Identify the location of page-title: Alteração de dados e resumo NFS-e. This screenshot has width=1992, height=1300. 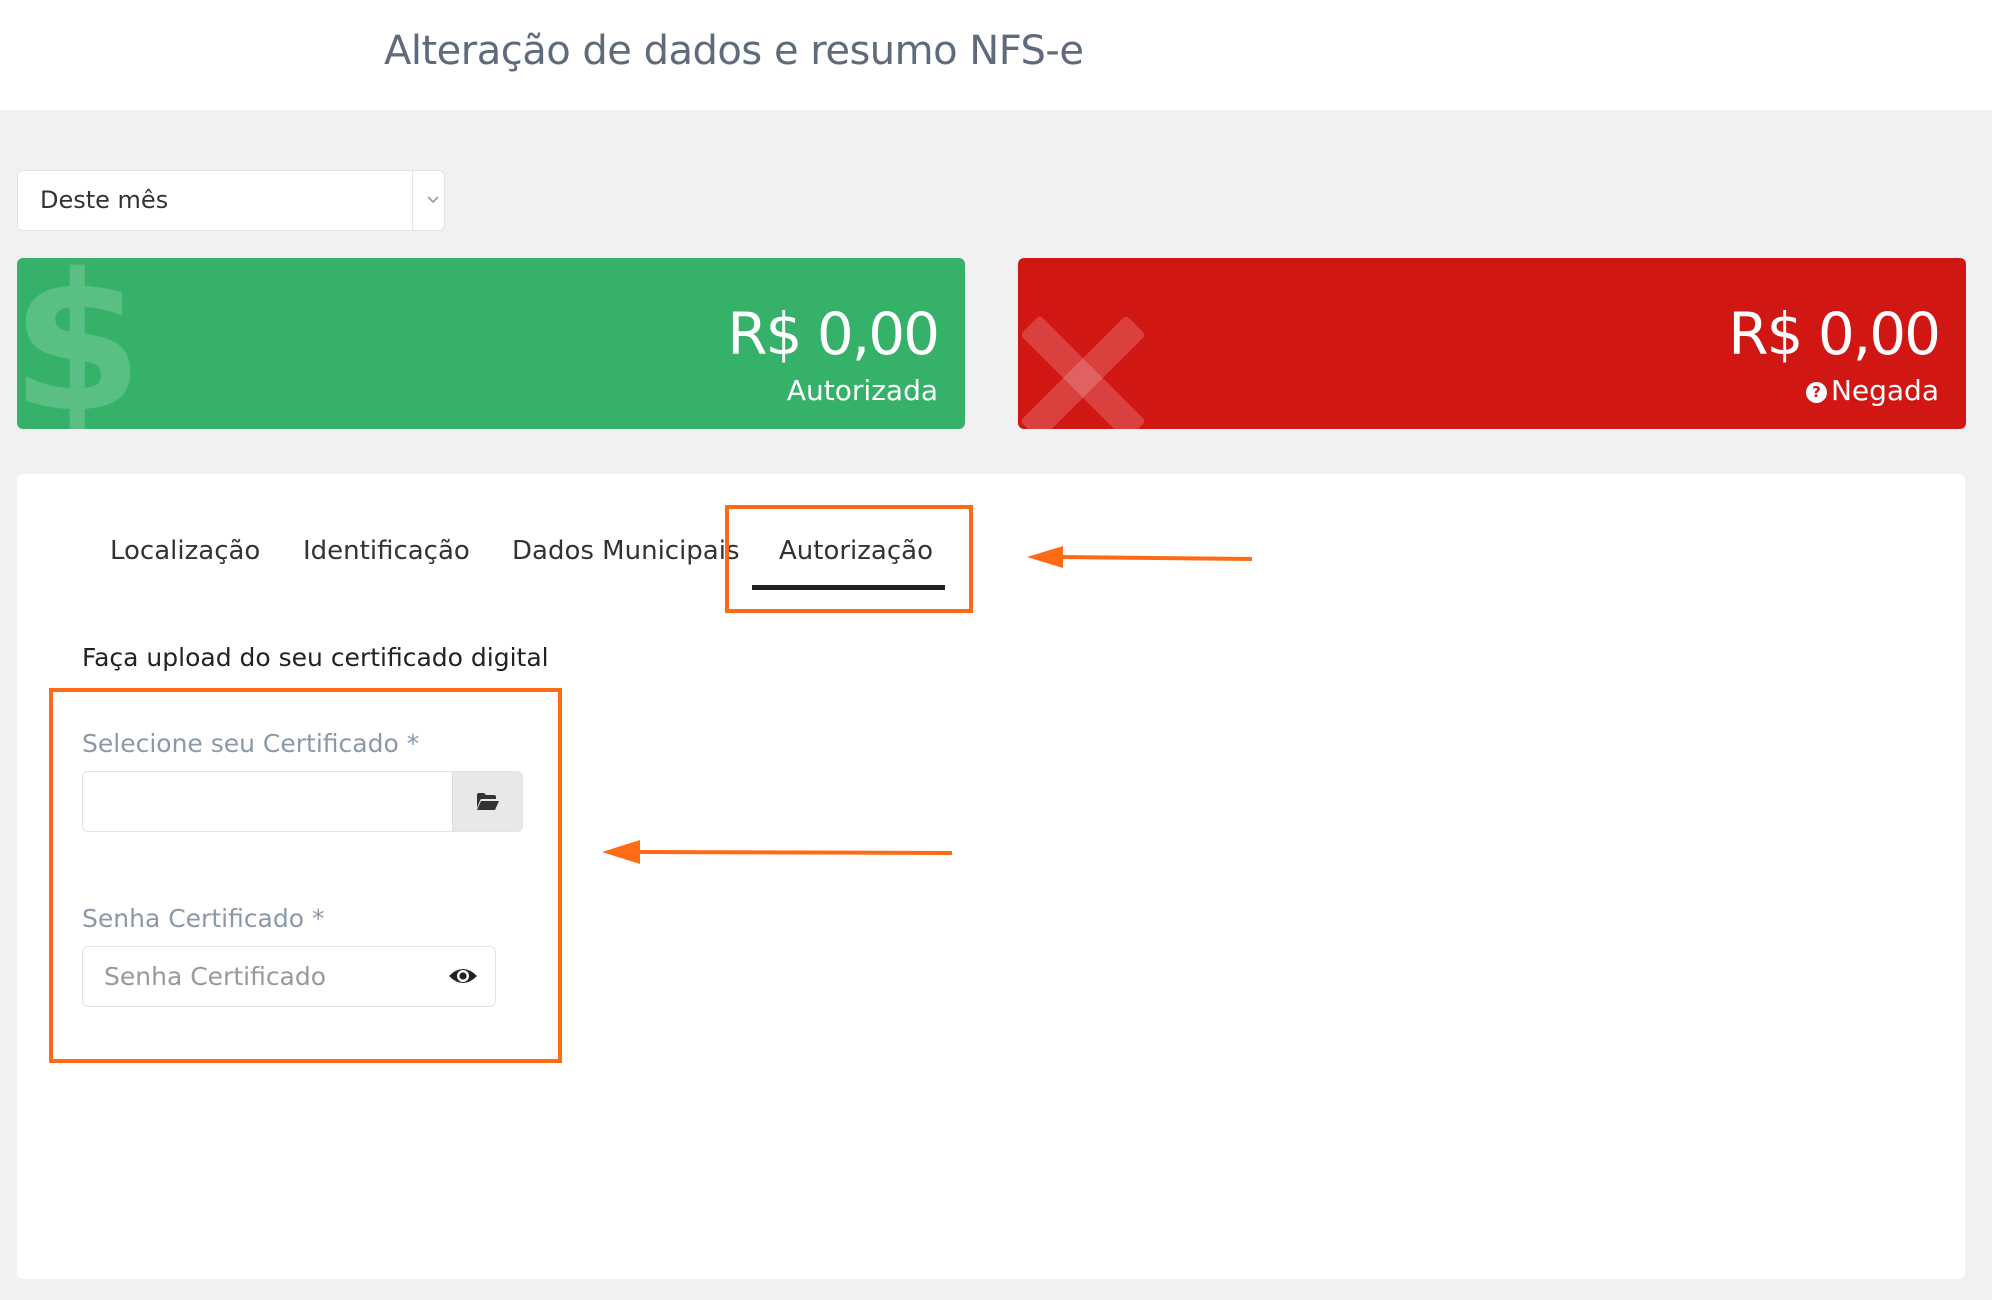
(734, 51).